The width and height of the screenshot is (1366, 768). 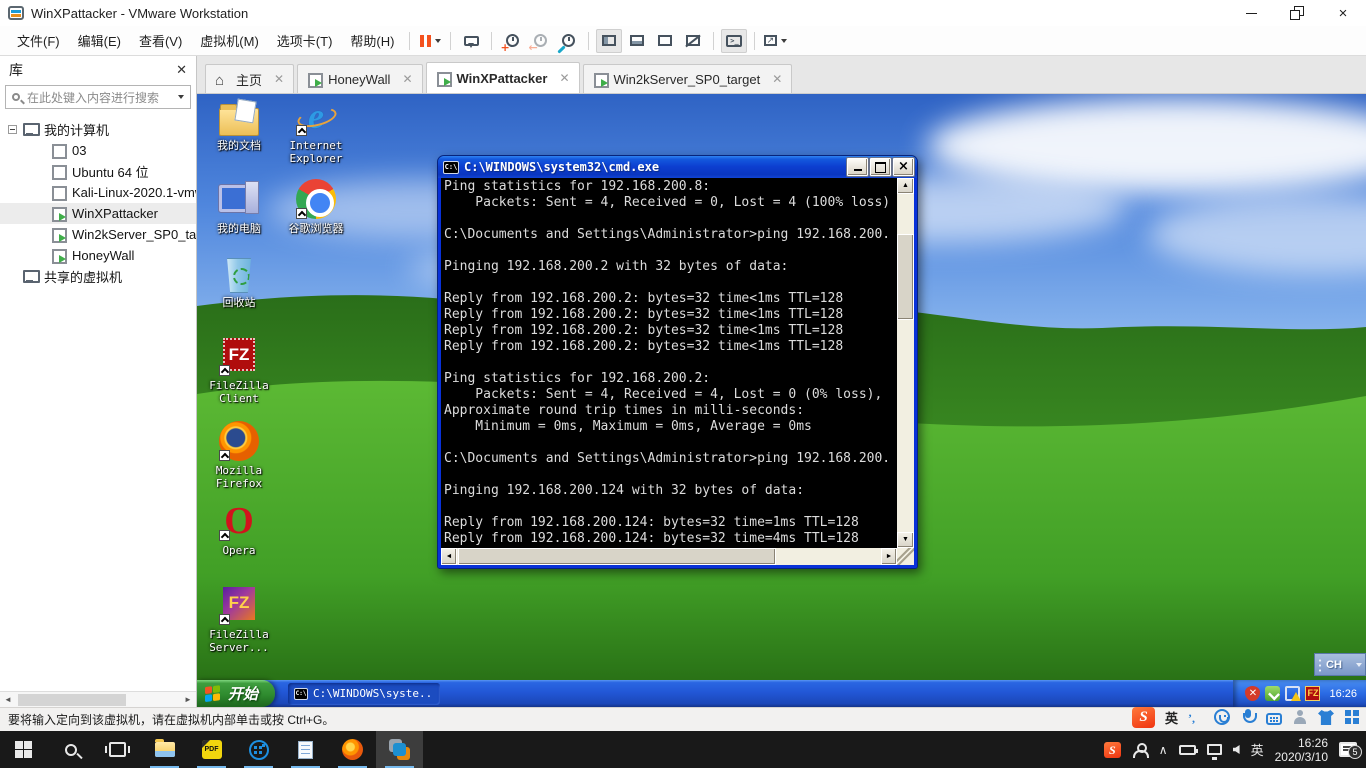 I want to click on host-language-indicator: 英, so click(x=1257, y=749).